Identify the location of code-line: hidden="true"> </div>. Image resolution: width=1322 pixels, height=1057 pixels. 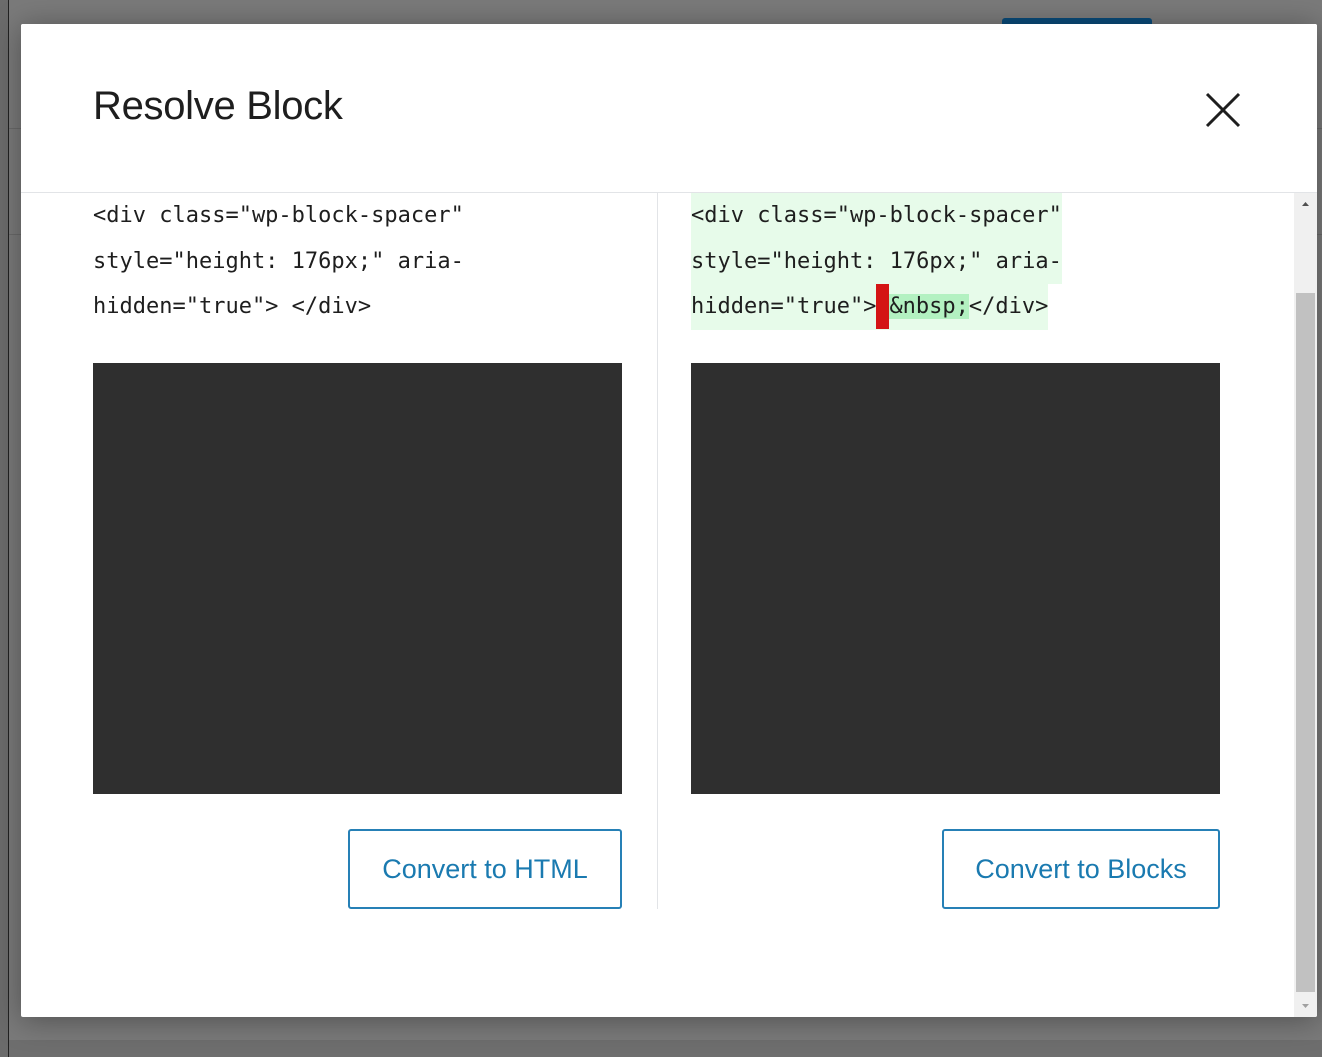
(232, 306).